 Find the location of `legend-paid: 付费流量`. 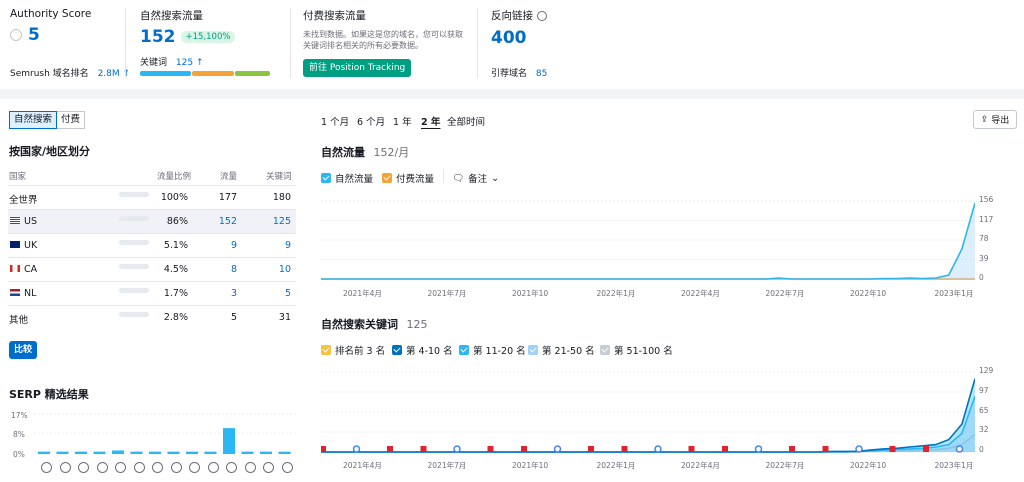

legend-paid: 付费流量 is located at coordinates (408, 178).